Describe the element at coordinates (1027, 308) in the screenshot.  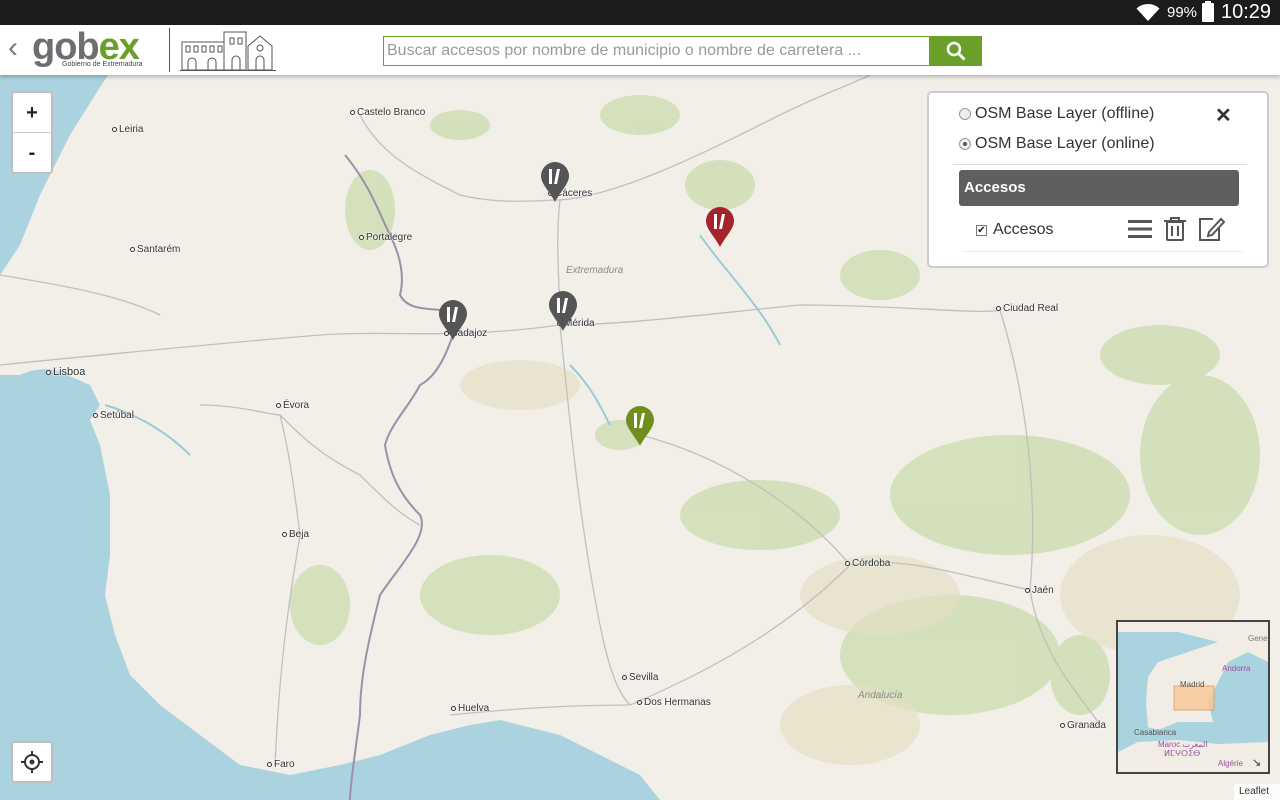
I see `place-label: Ciudad Real` at that location.